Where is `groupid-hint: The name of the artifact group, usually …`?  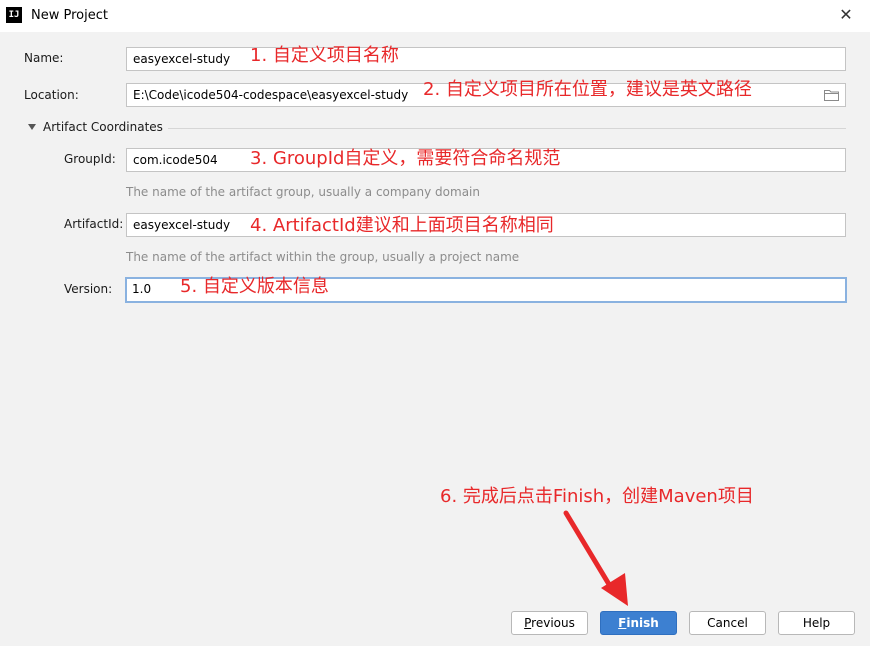
groupid-hint: The name of the artifact group, usually … is located at coordinates (303, 192).